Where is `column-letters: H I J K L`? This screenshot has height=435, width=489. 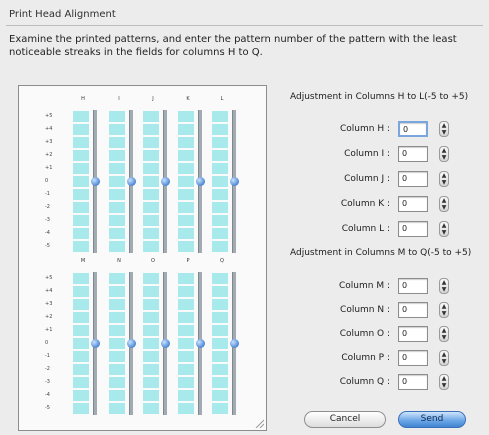
column-letters: H I J K L is located at coordinates (142, 101).